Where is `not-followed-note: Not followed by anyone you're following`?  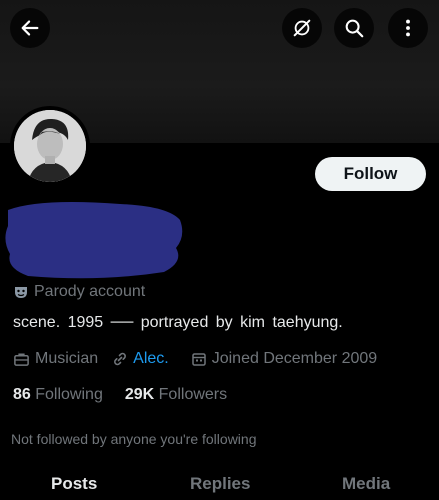
not-followed-note: Not followed by anyone you're following is located at coordinates (134, 439).